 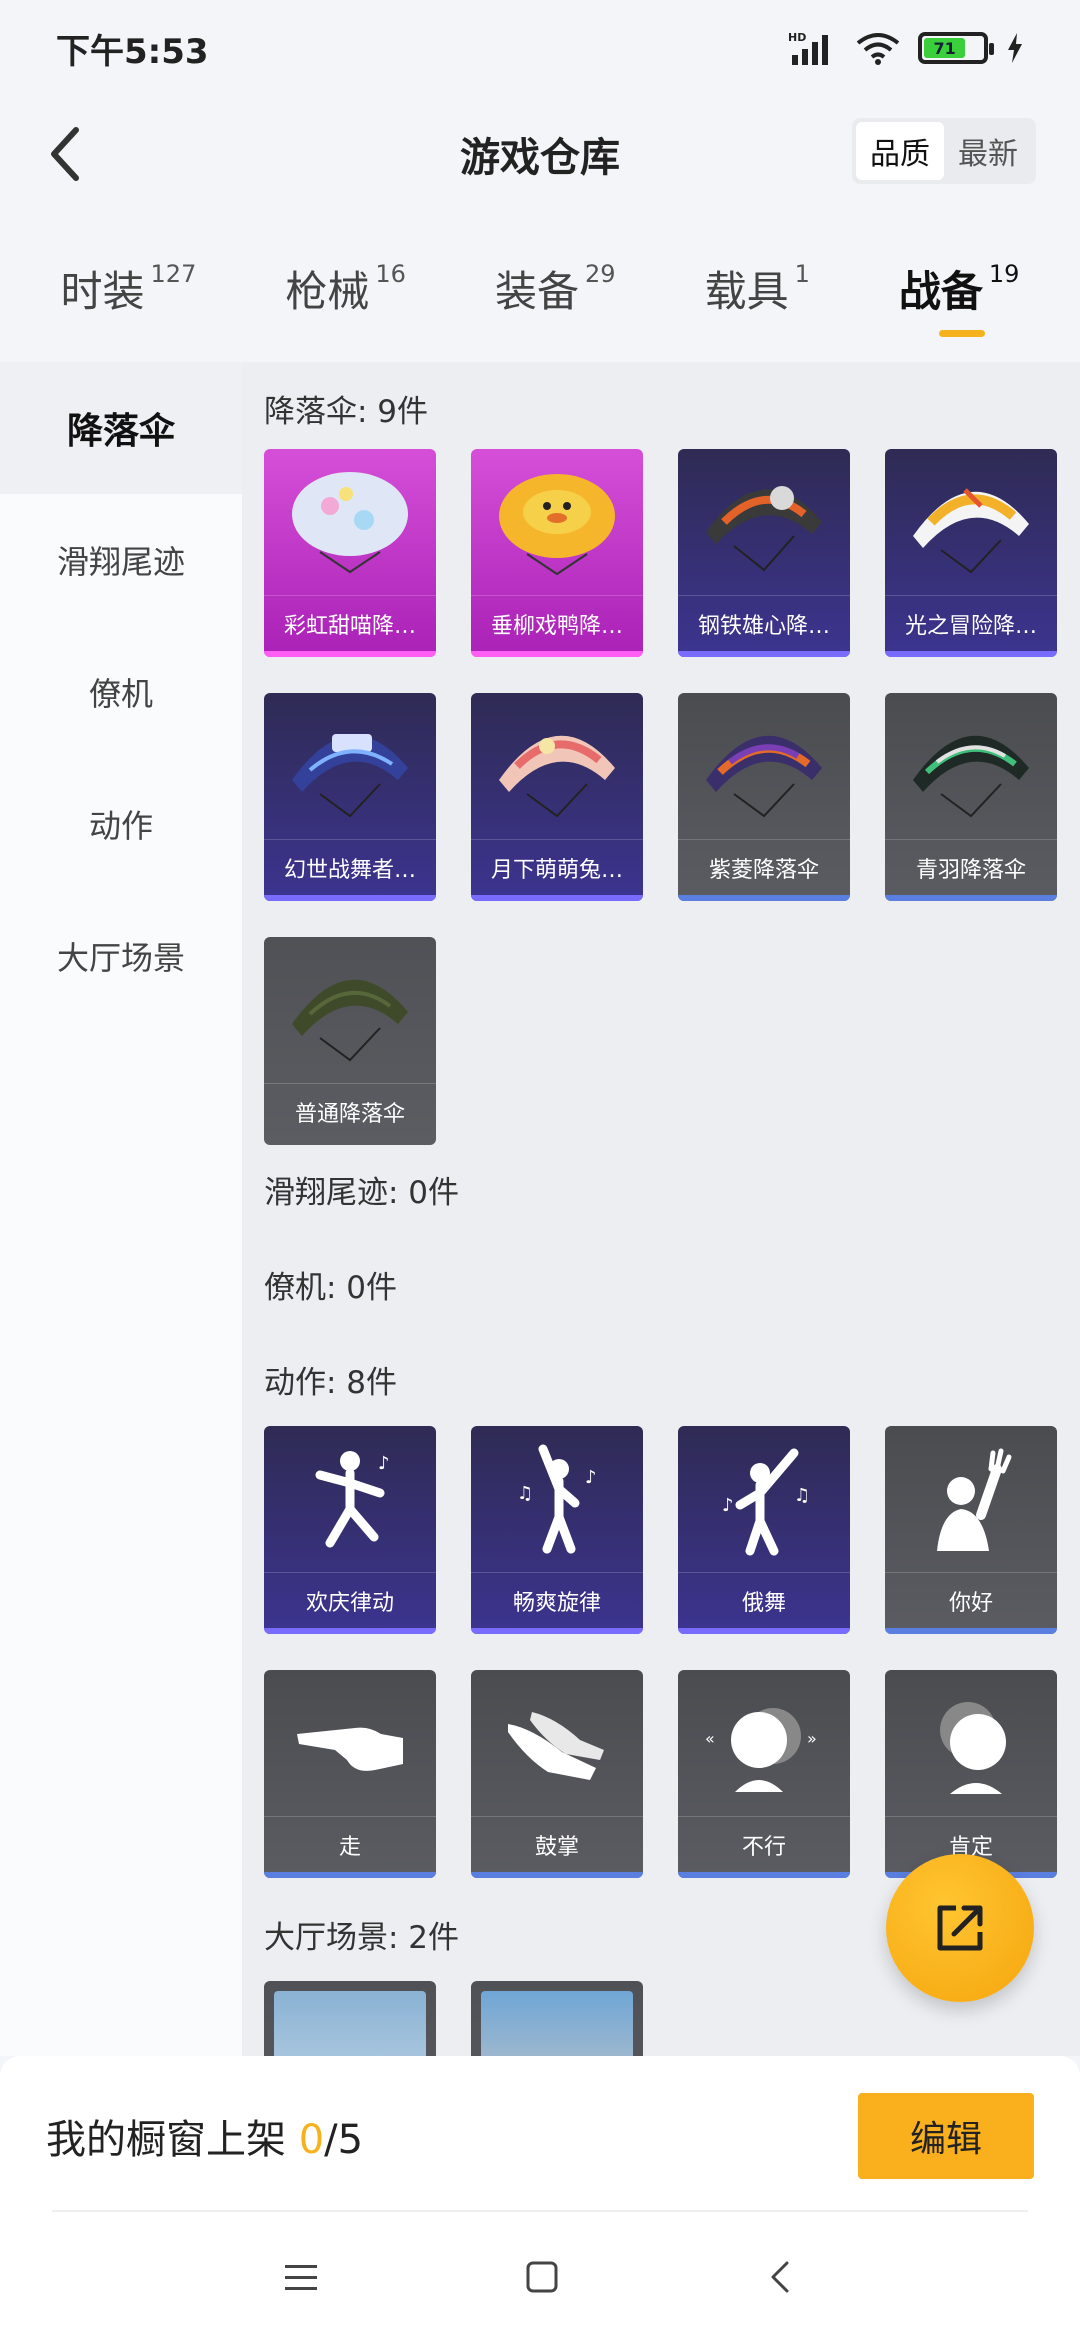 What do you see at coordinates (781, 2277) in the screenshot?
I see `back-nav-icon` at bounding box center [781, 2277].